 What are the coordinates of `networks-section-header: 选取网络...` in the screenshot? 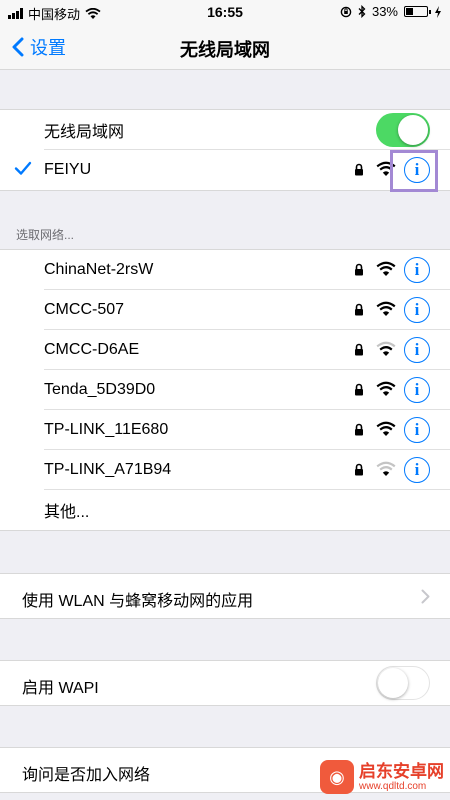 It's located at (45, 235).